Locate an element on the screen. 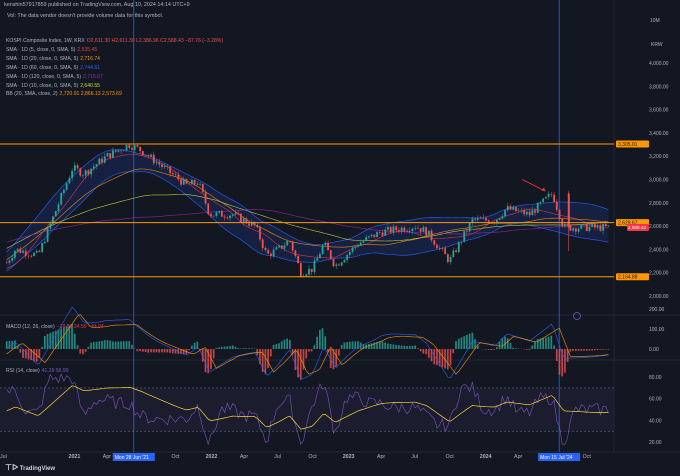 Image resolution: width=680 pixels, height=476 pixels. time-tick: 2022 is located at coordinates (212, 457).